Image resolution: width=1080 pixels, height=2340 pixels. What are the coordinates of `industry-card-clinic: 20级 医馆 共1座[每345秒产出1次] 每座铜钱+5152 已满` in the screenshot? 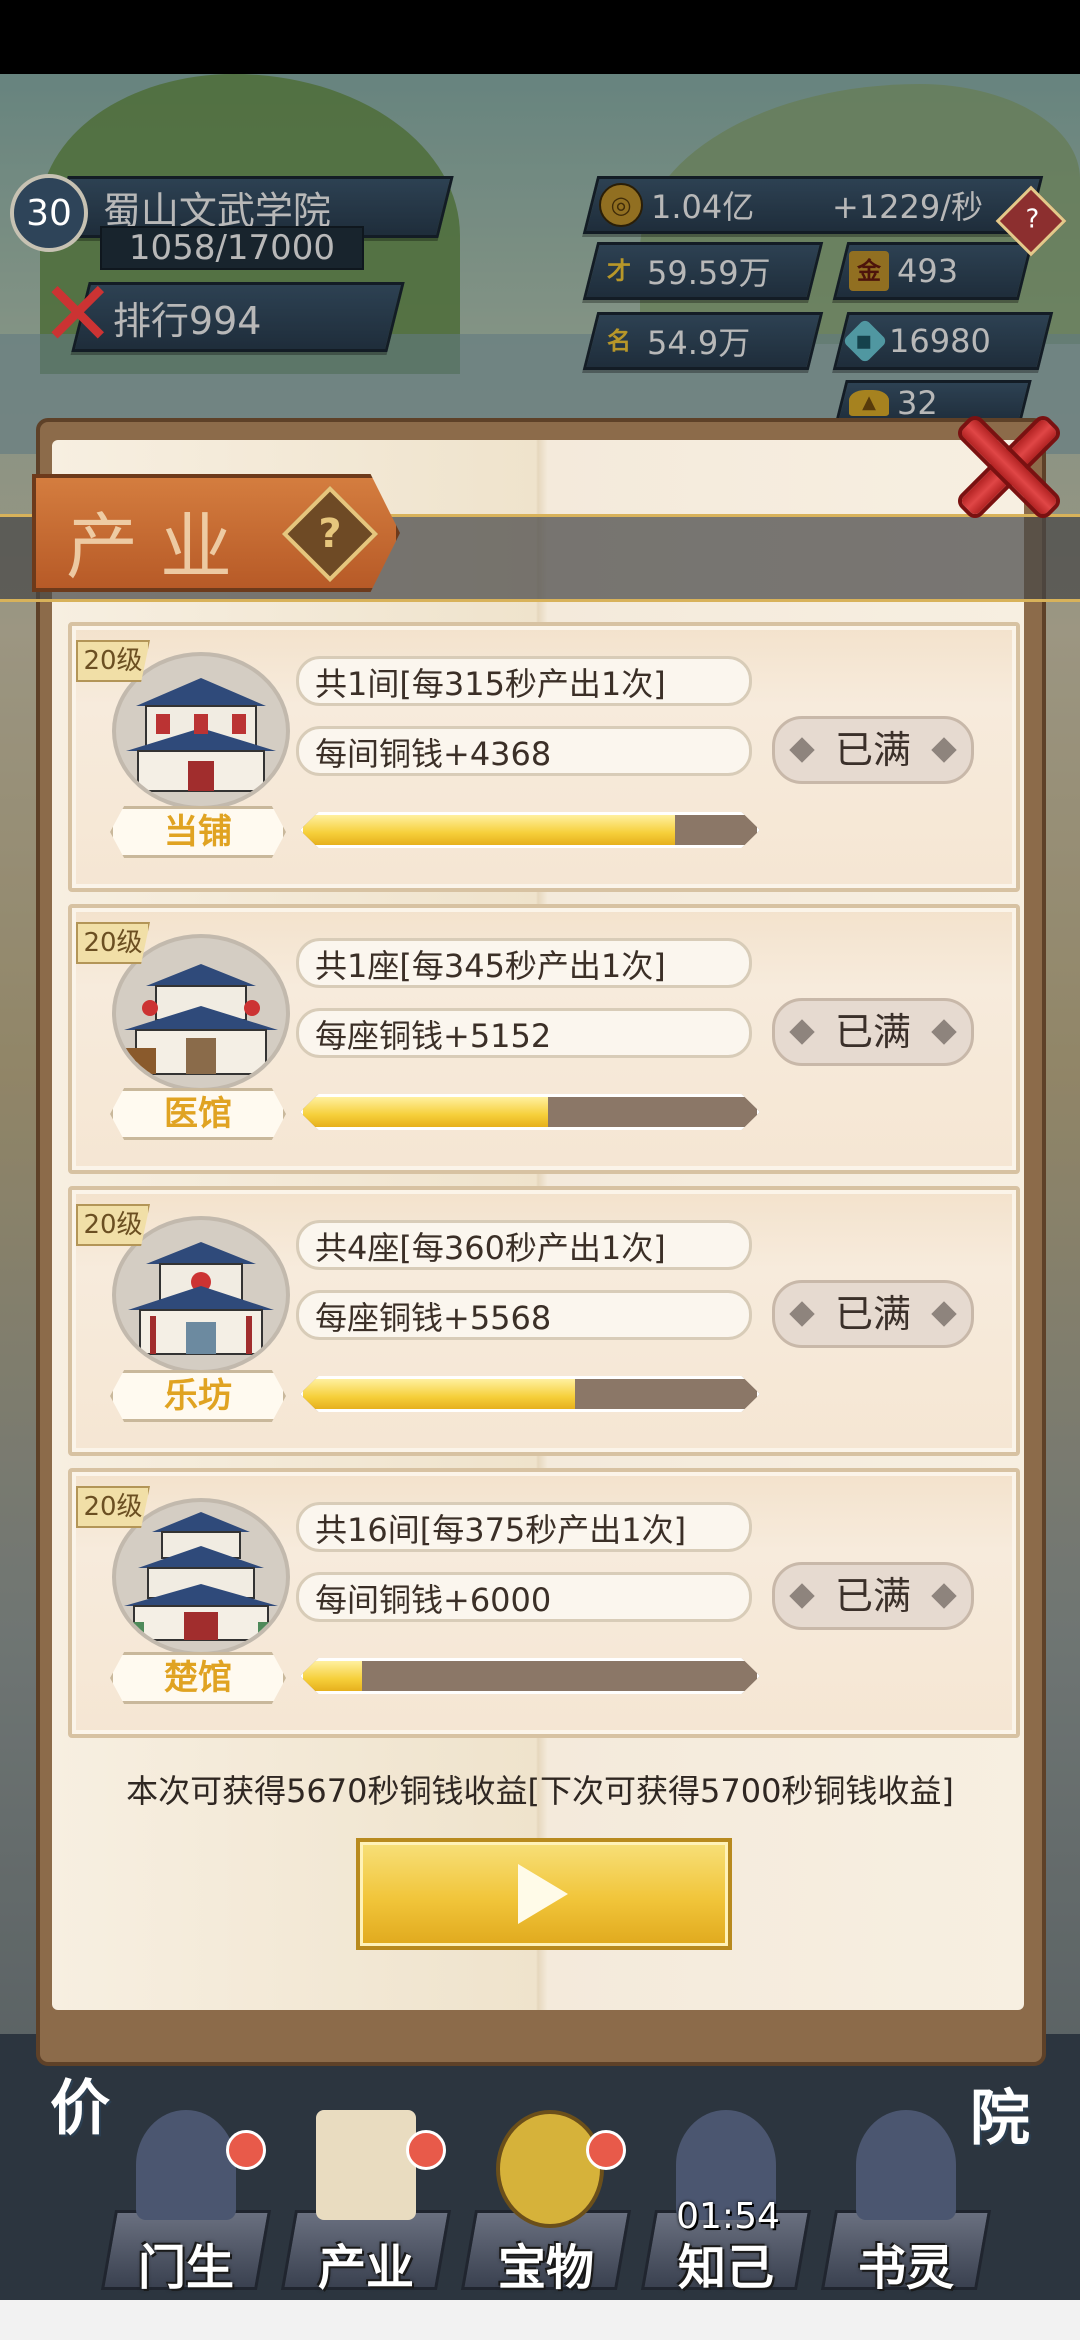 It's located at (544, 1039).